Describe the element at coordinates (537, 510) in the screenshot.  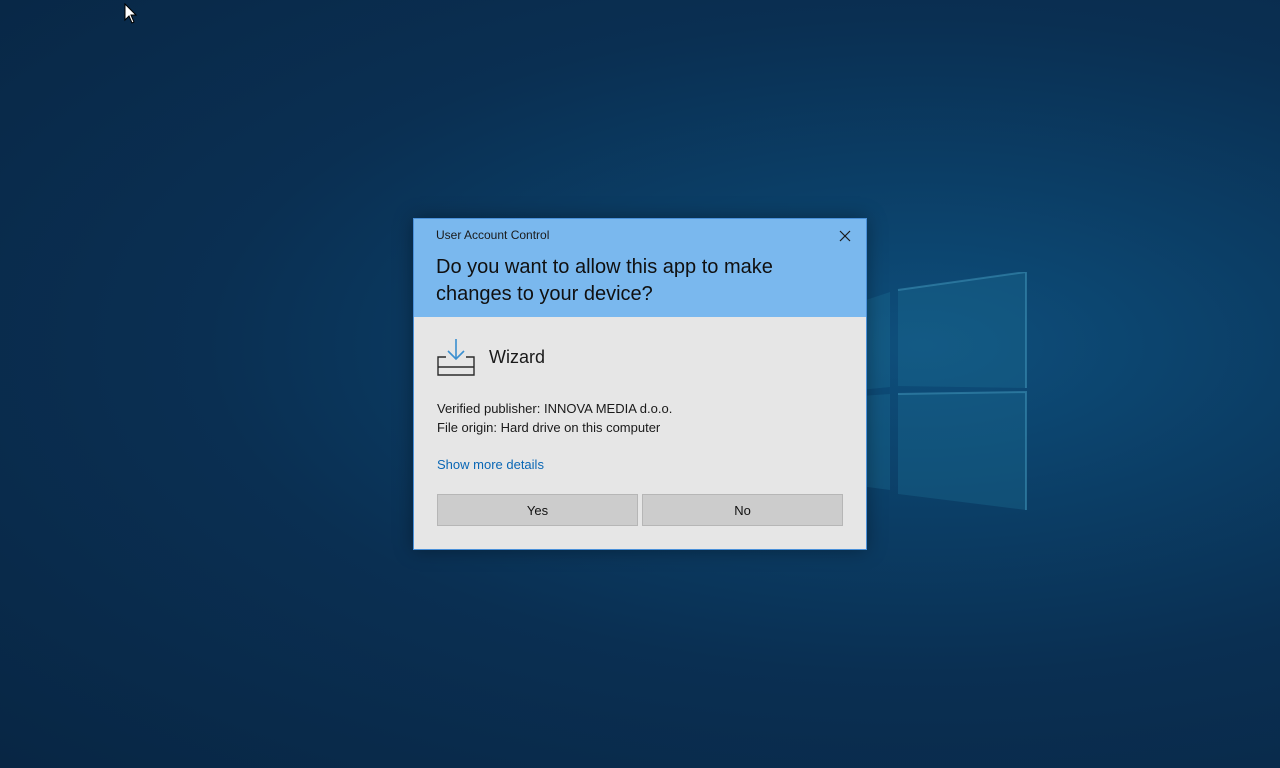
I see `yes-button: Yes` at that location.